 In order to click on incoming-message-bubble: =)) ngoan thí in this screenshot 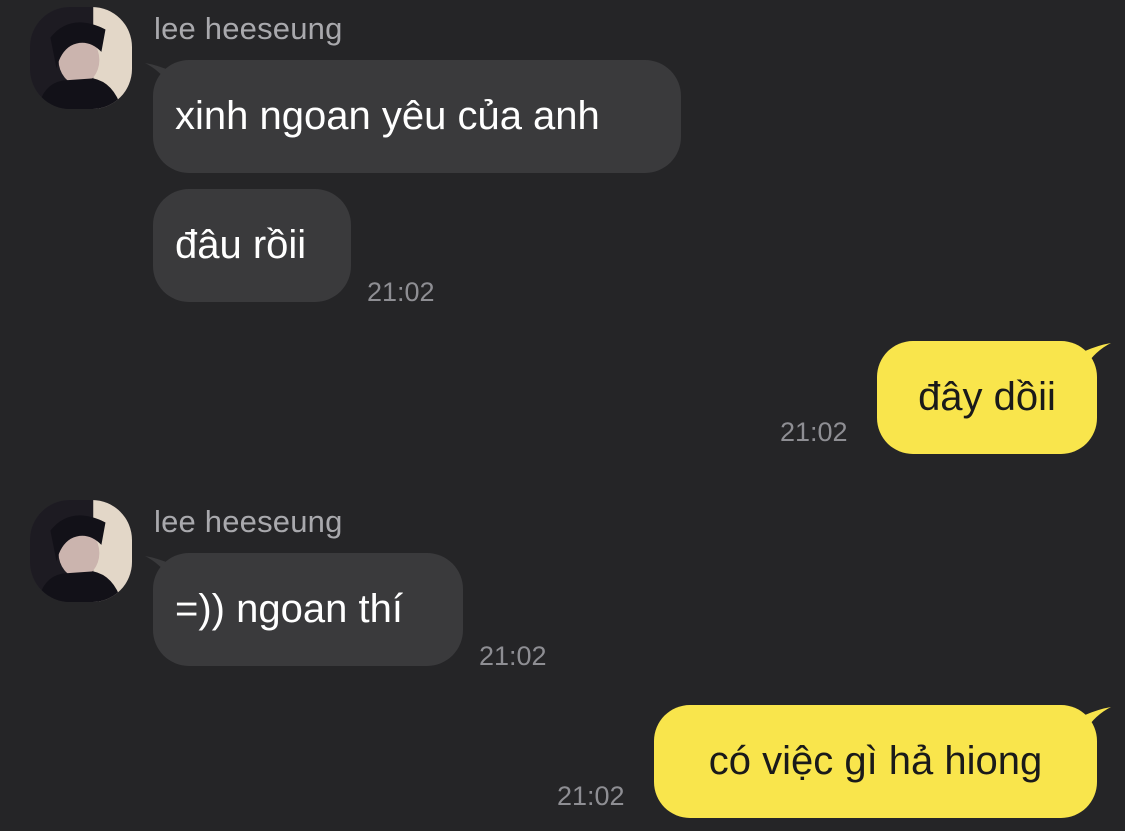, I will do `click(308, 609)`.